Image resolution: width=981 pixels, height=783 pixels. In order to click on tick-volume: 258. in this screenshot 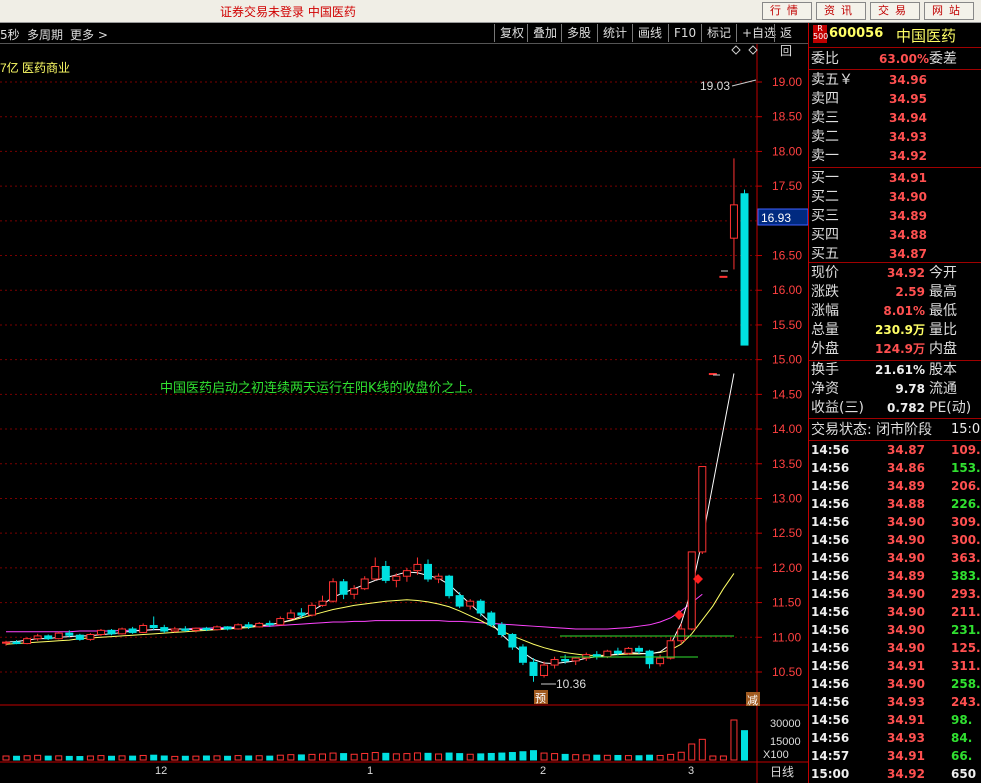, I will do `click(966, 684)`.